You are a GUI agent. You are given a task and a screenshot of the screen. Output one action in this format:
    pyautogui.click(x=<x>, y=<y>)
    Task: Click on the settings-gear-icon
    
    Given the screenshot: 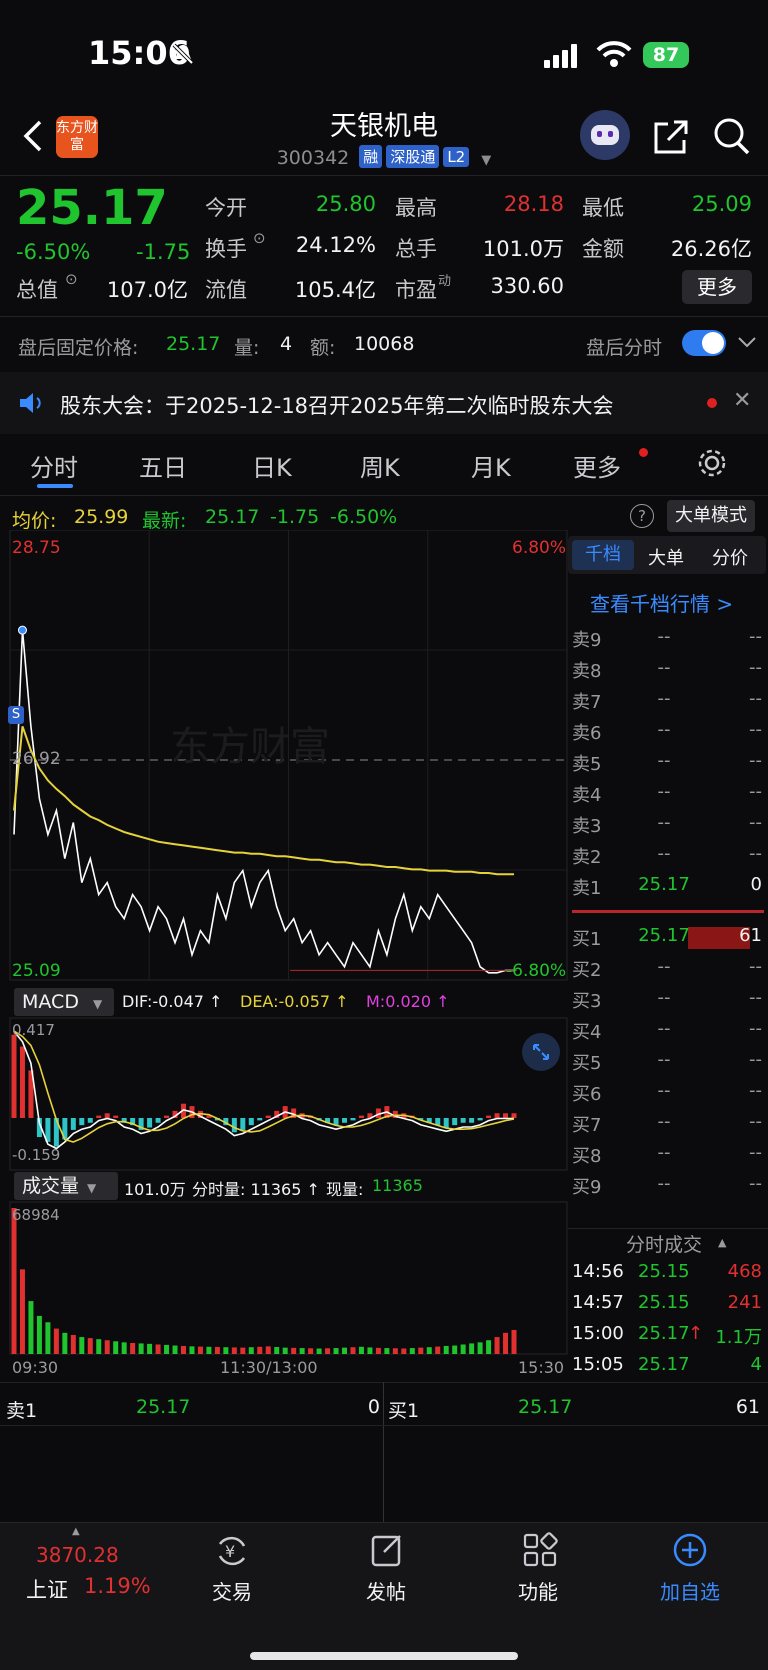 What is the action you would take?
    pyautogui.click(x=712, y=463)
    